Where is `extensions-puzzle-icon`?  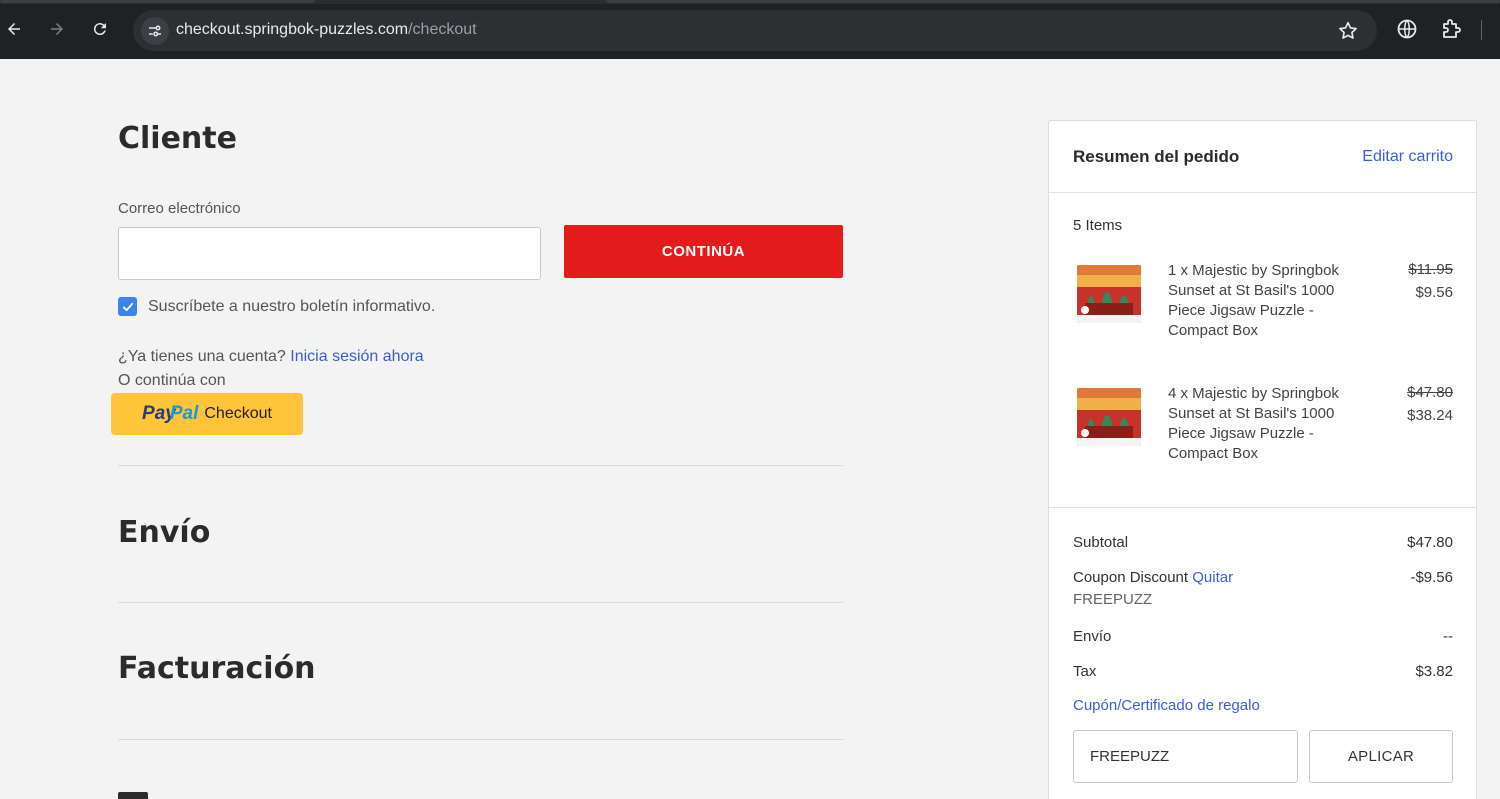 extensions-puzzle-icon is located at coordinates (1451, 29).